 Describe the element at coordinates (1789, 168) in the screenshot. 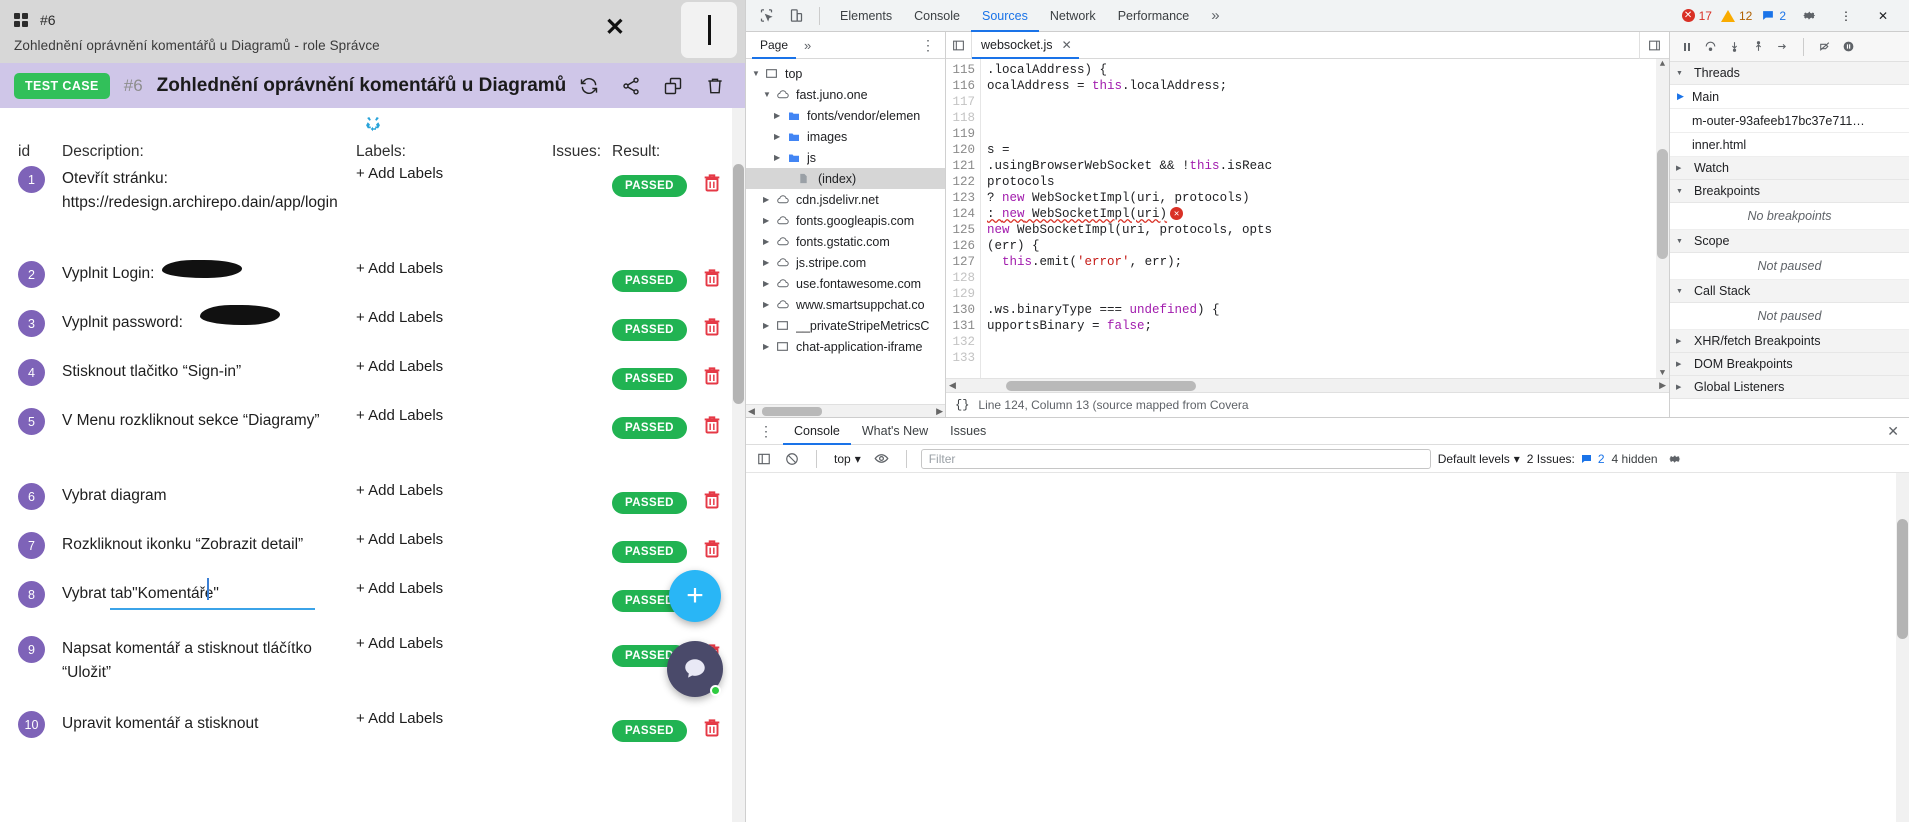

I see `debugger-section-watch: Watch` at that location.